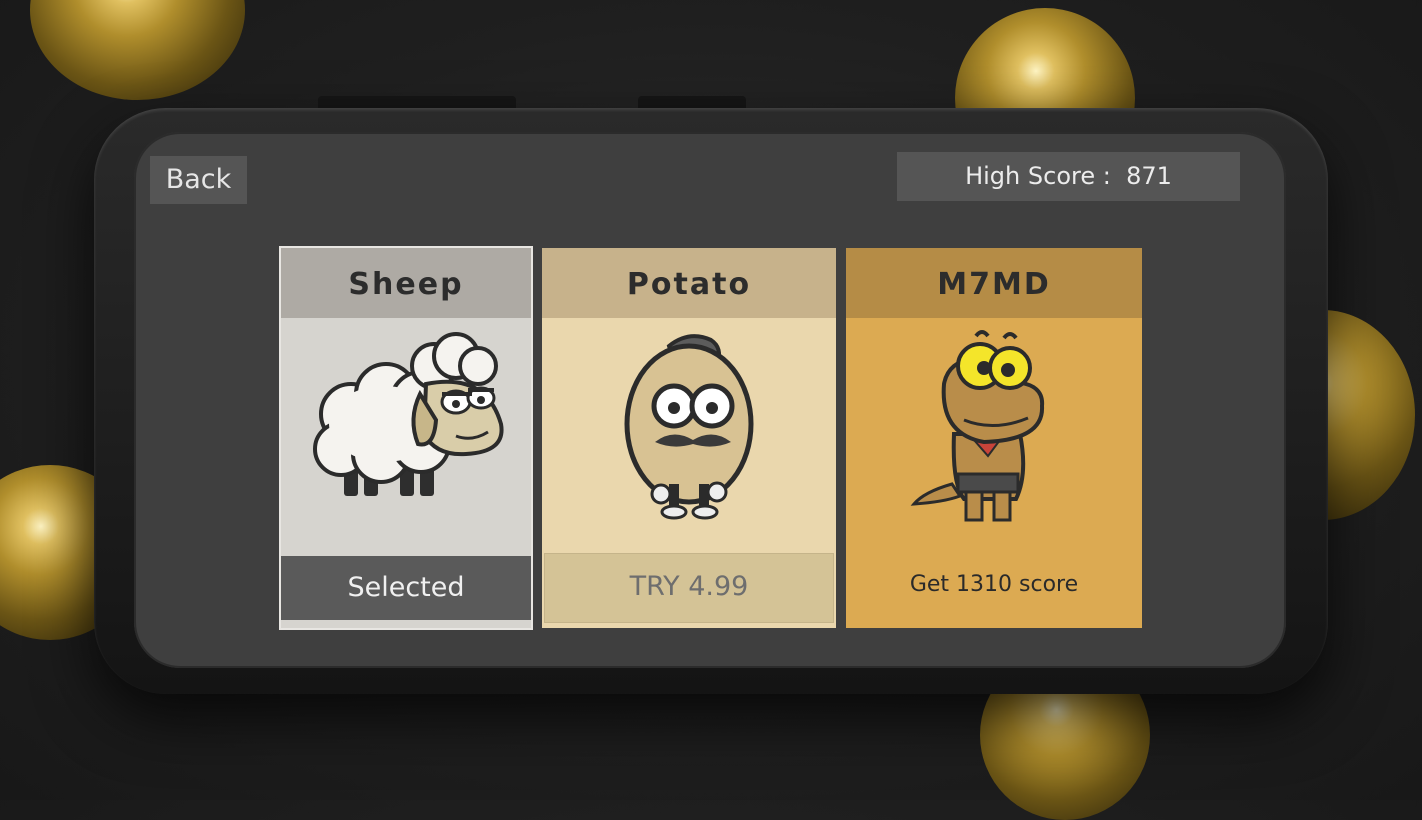 This screenshot has width=1422, height=820. What do you see at coordinates (137, 50) in the screenshot?
I see `gold-orb` at bounding box center [137, 50].